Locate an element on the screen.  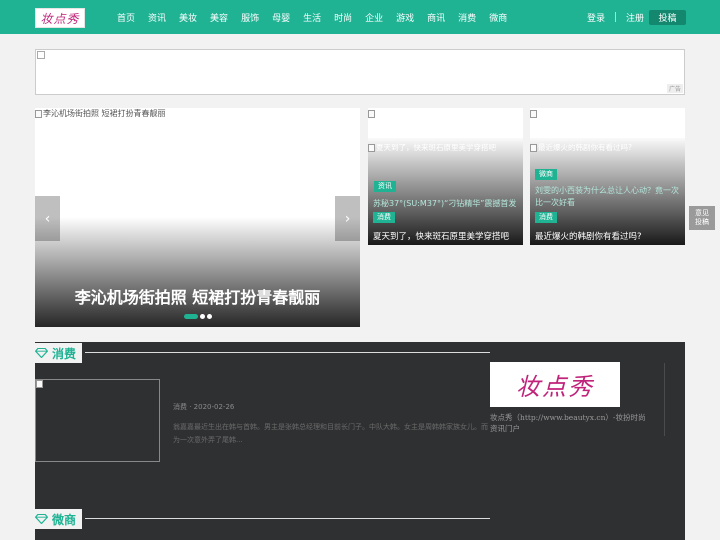
feedback-label-1: 意见 is located at coordinates (702, 213).